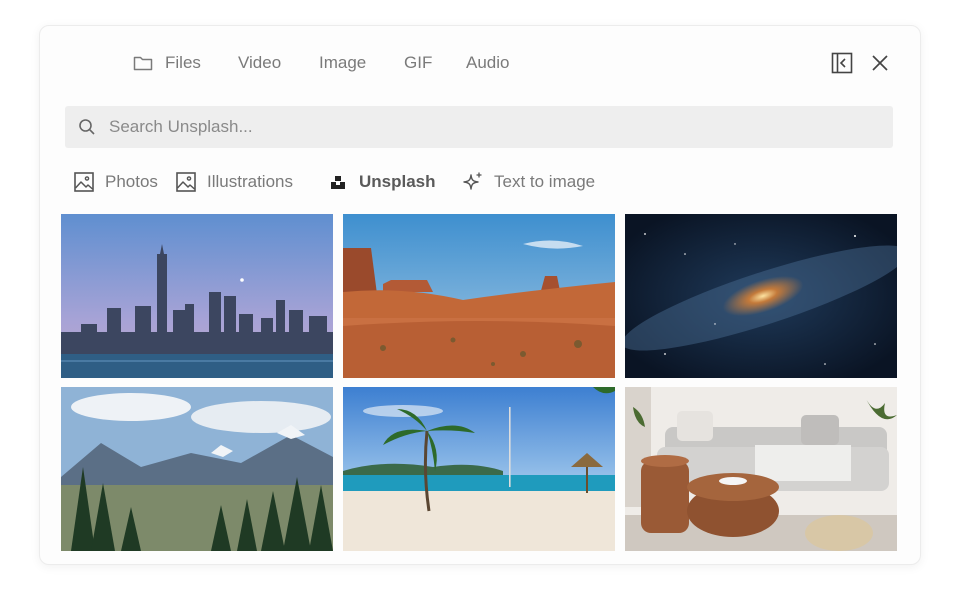 This screenshot has width=960, height=600. I want to click on source-tab-illustrations: Illustrations, so click(234, 182).